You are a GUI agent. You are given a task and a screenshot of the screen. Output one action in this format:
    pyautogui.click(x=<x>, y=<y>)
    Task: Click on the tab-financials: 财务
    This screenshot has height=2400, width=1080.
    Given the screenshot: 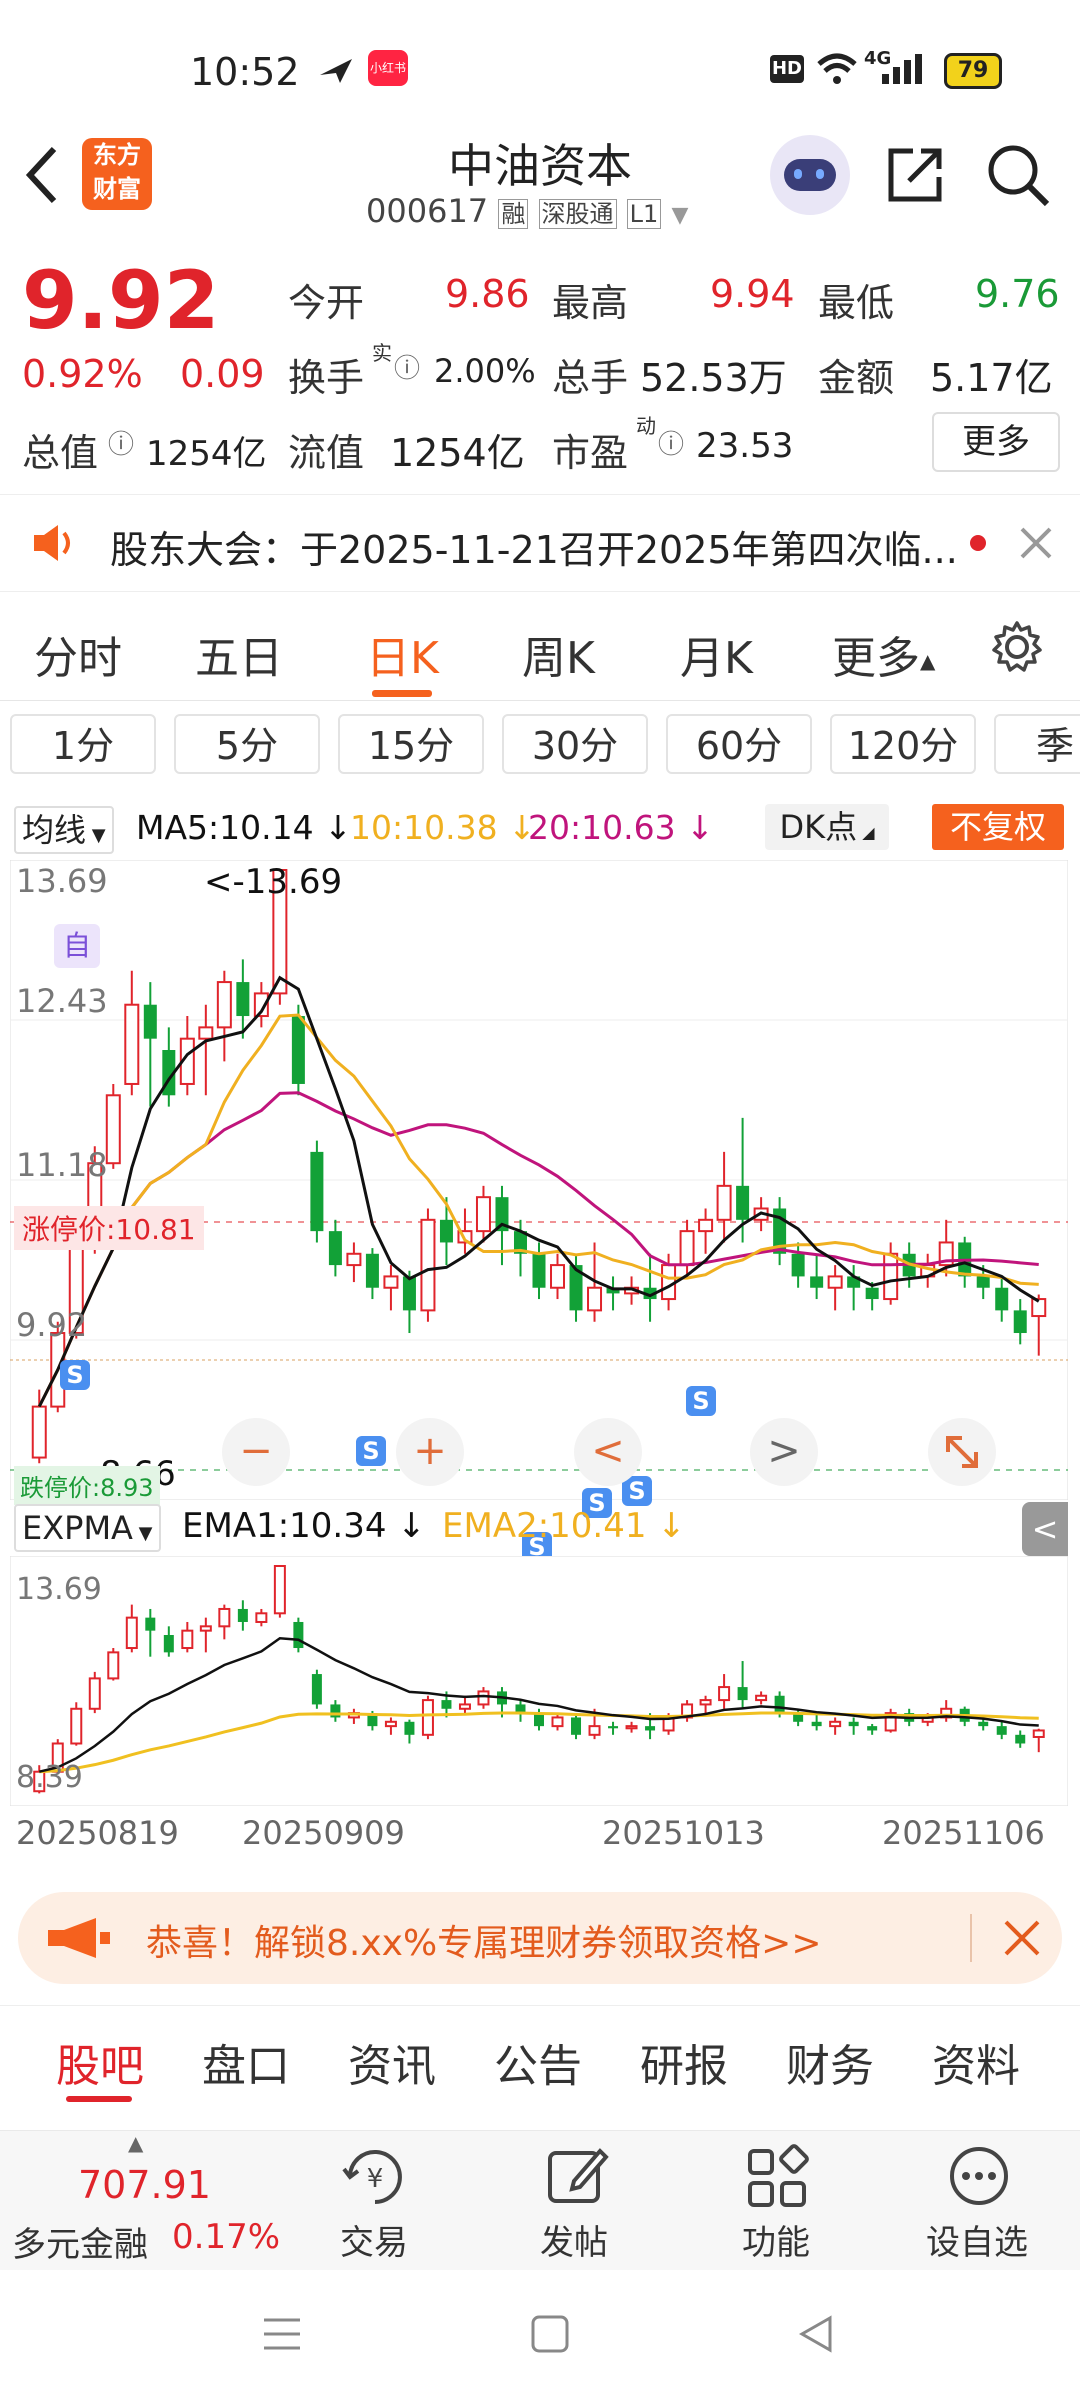 What is the action you would take?
    pyautogui.click(x=830, y=2062)
    